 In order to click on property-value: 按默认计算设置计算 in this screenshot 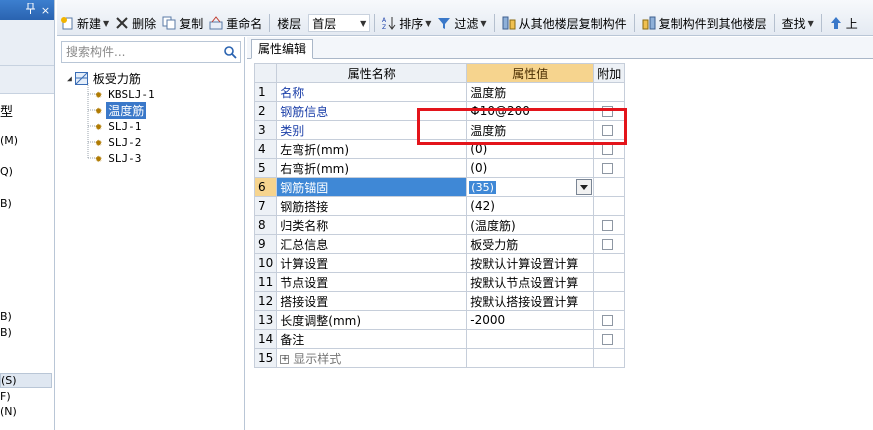, I will do `click(530, 263)`.